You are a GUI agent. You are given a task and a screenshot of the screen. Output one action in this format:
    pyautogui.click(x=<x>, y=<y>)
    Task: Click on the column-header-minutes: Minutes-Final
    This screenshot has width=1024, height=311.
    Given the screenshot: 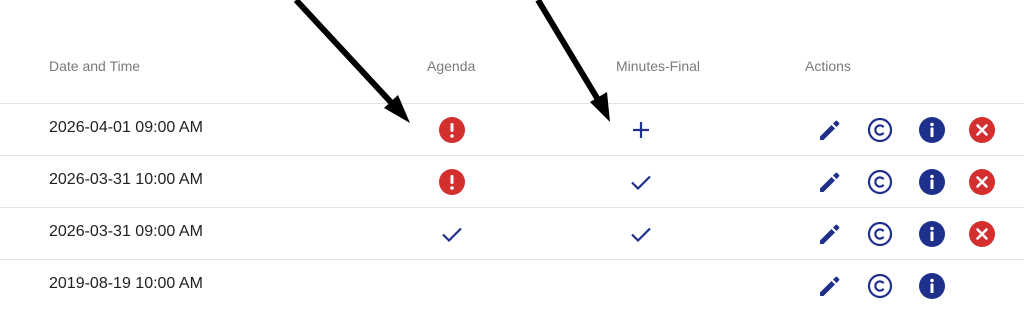 What is the action you would take?
    pyautogui.click(x=658, y=66)
    